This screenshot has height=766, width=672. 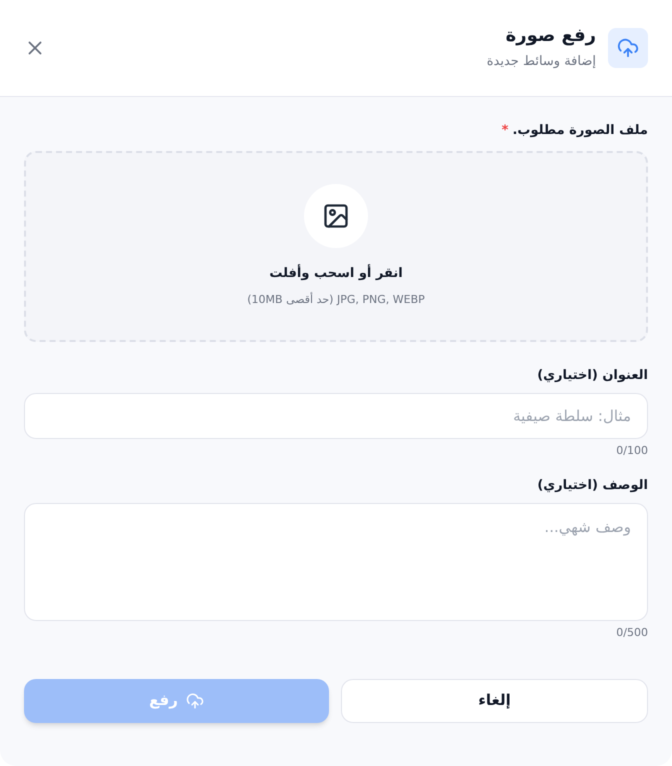 I want to click on character-counter: 0/100, so click(x=632, y=451).